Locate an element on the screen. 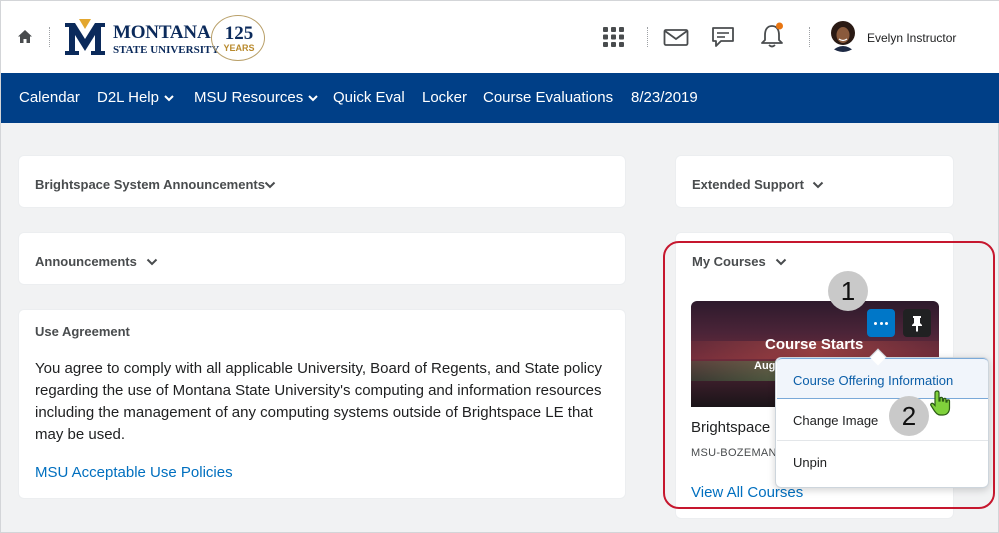 The height and width of the screenshot is (533, 999). anniversary-word: YEARS is located at coordinates (239, 48).